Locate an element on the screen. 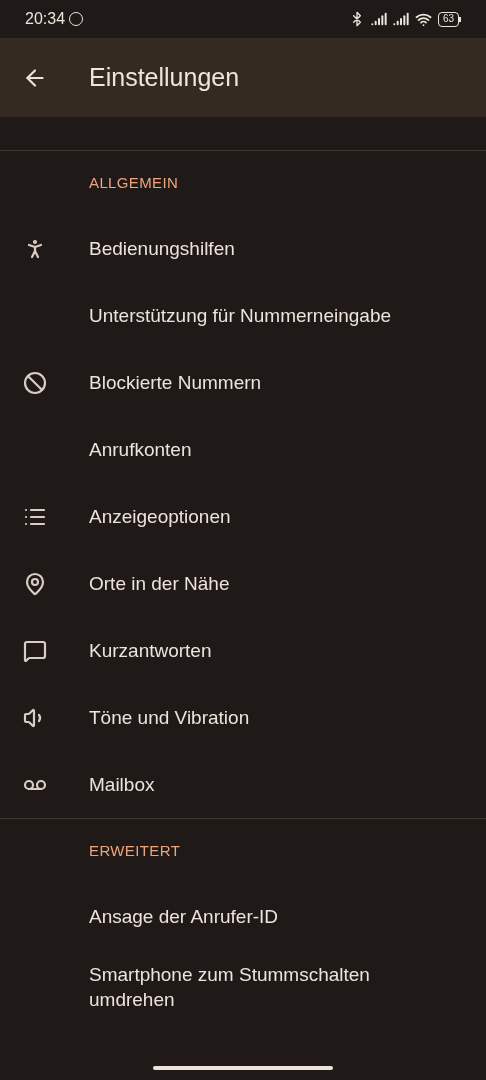 Image resolution: width=486 pixels, height=1080 pixels. settings-item: Ansage der Anrufer-ID is located at coordinates (243, 916).